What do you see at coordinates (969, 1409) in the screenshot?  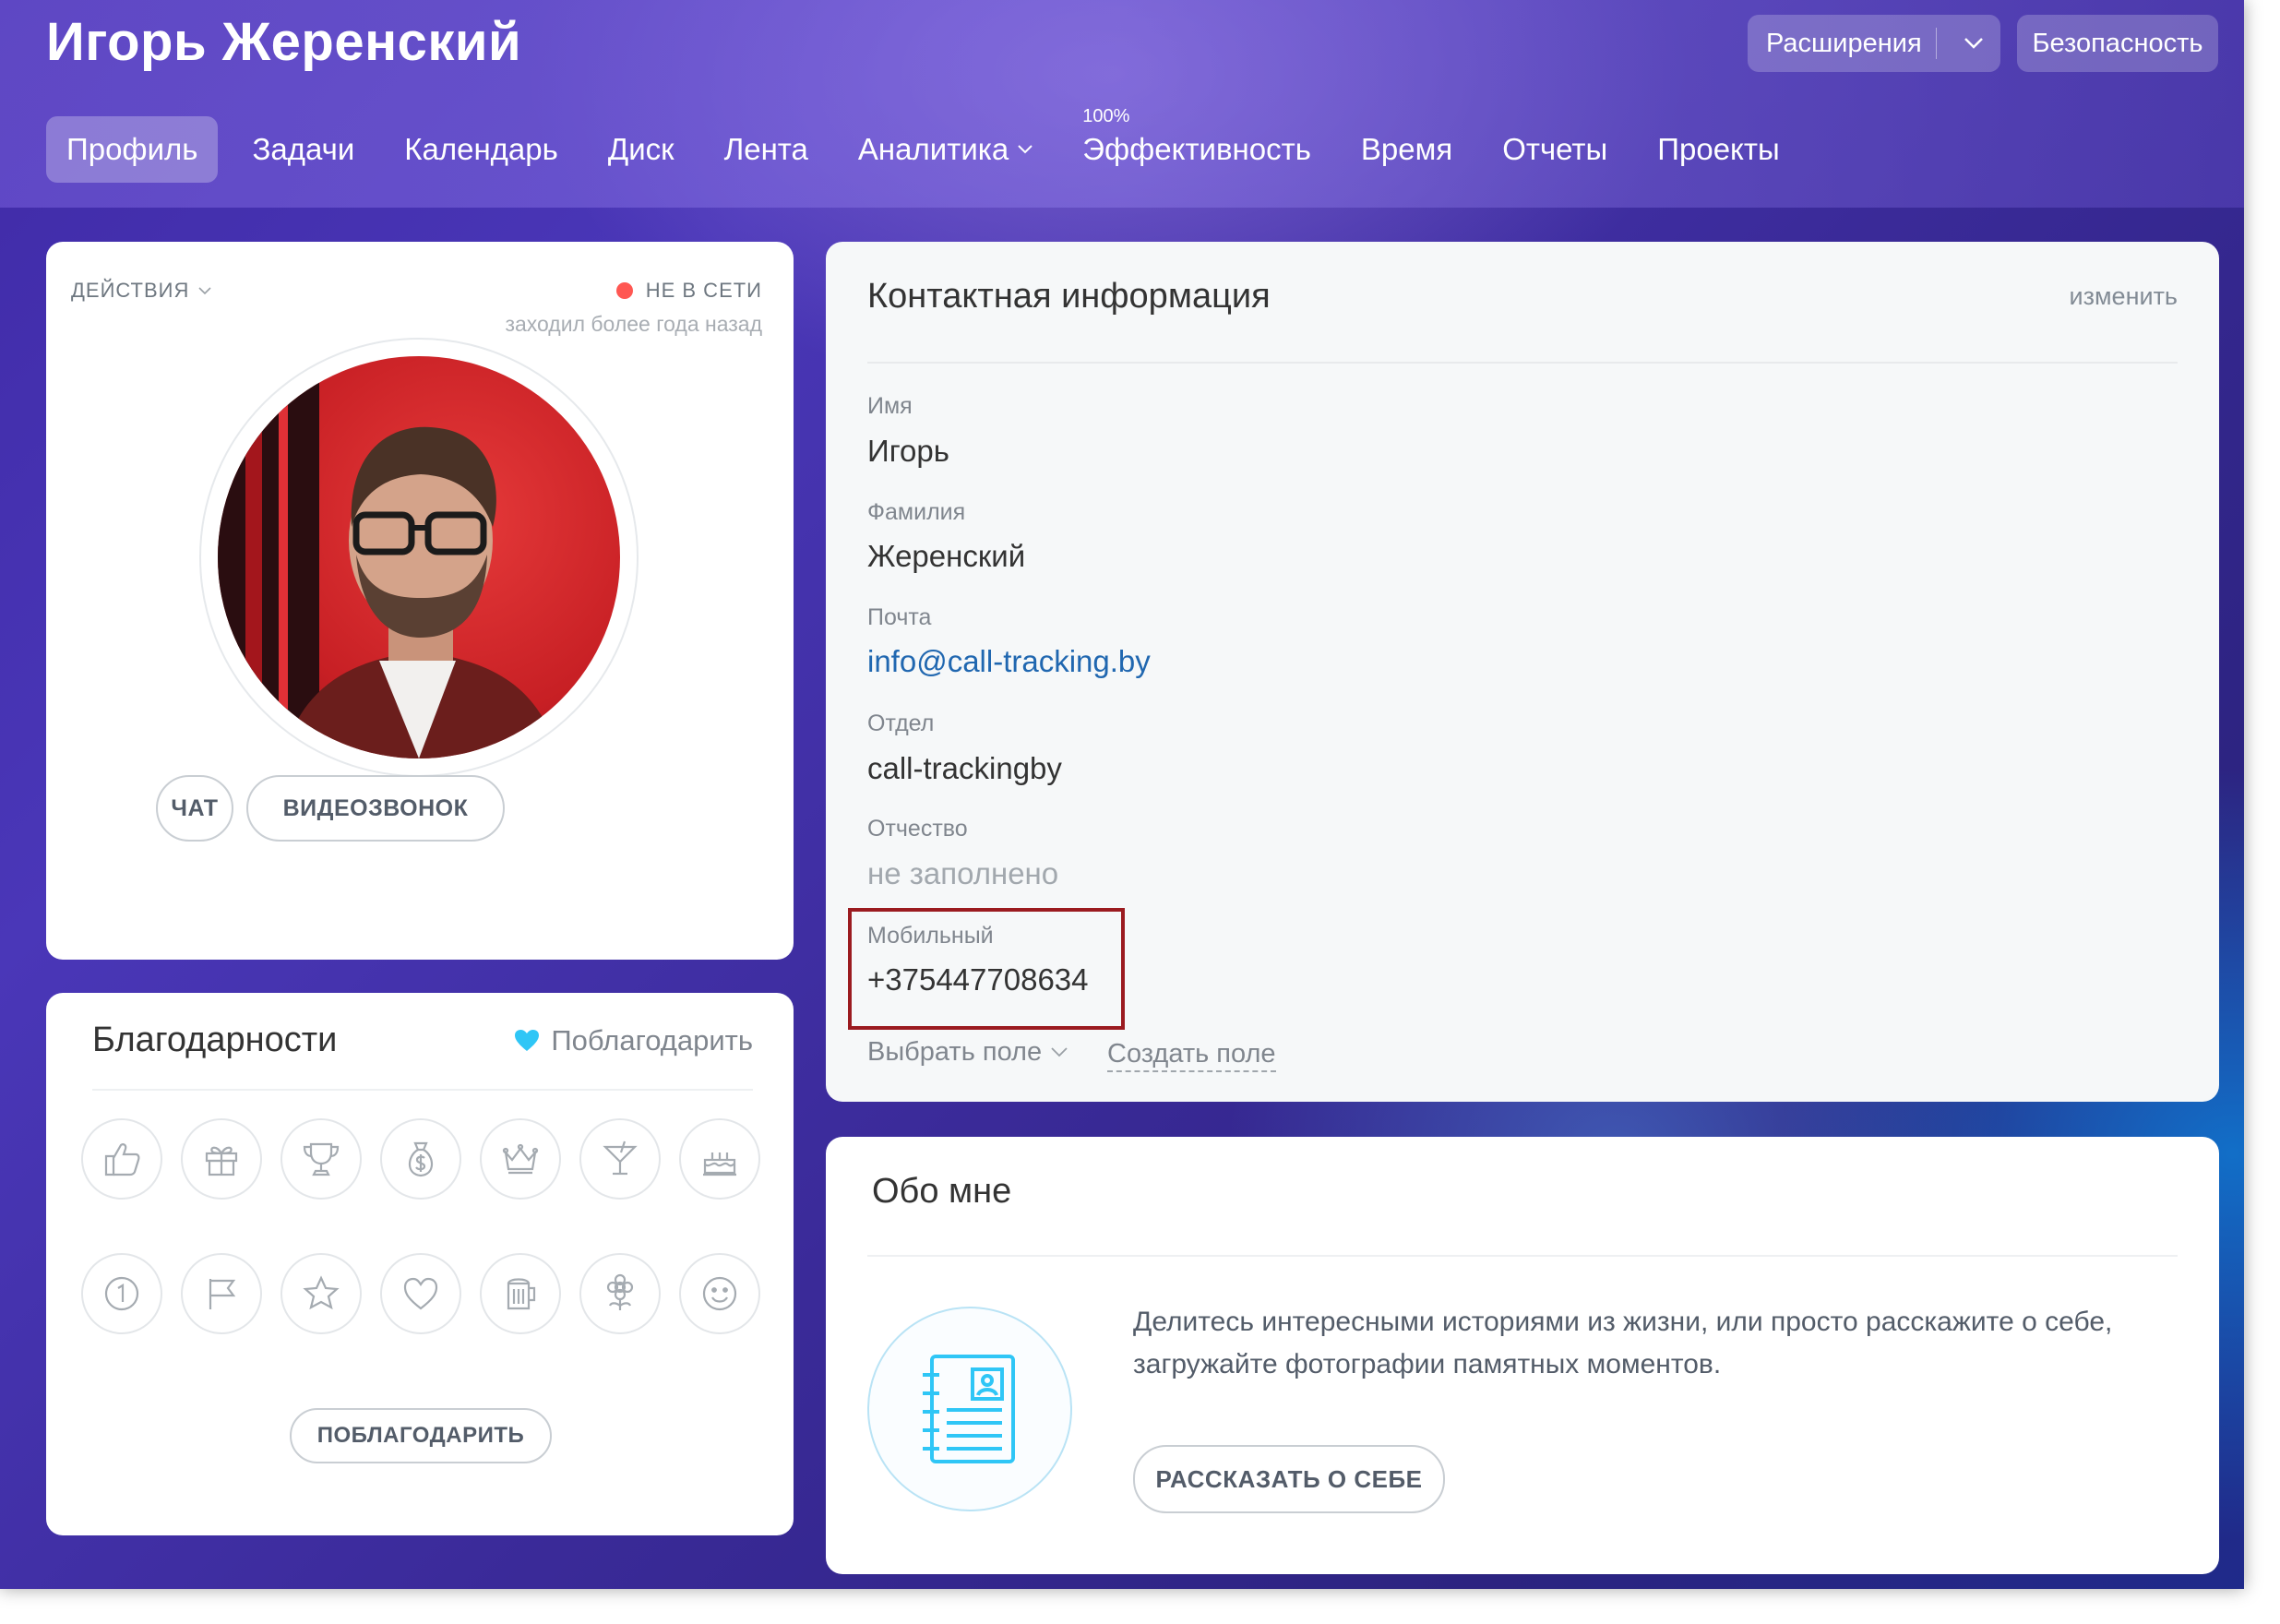 I see `contact-book-icon` at bounding box center [969, 1409].